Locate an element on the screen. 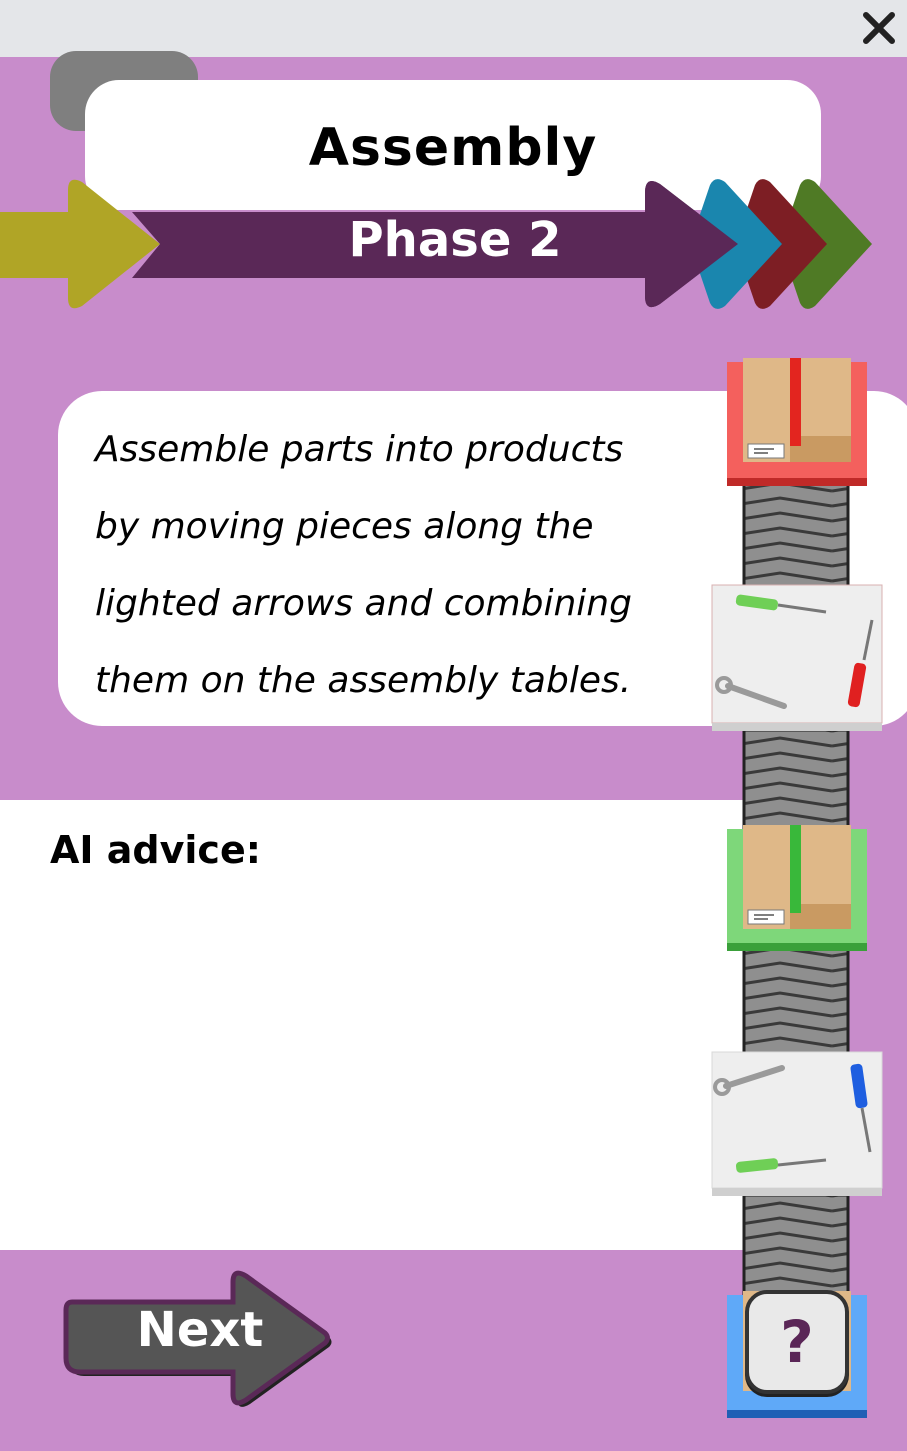 This screenshot has width=907, height=1451. red-box-station is located at coordinates (797, 422).